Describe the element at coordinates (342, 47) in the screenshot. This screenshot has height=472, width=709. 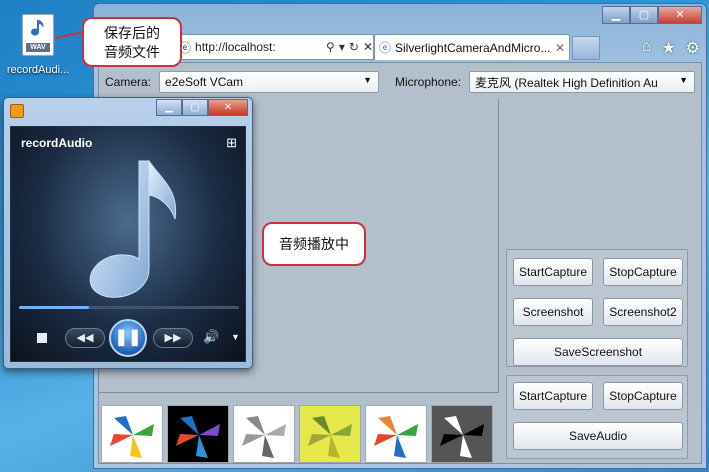
I see `dropdown-icon: ▾` at that location.